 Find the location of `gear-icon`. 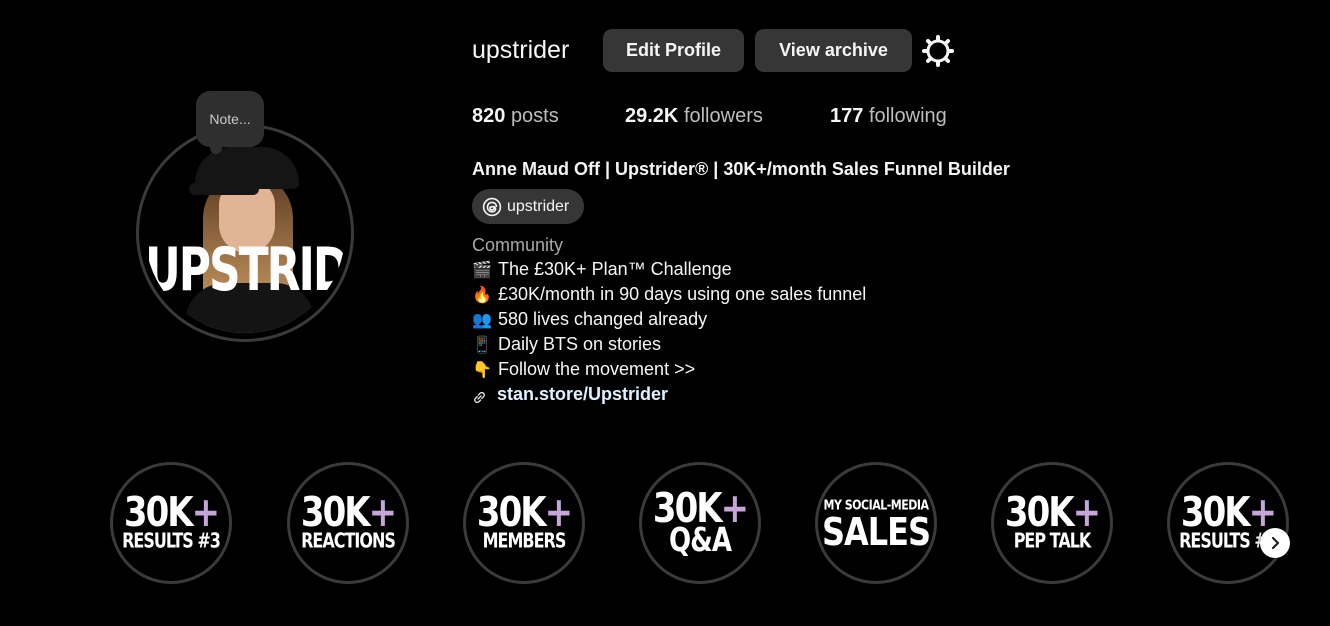

gear-icon is located at coordinates (938, 51).